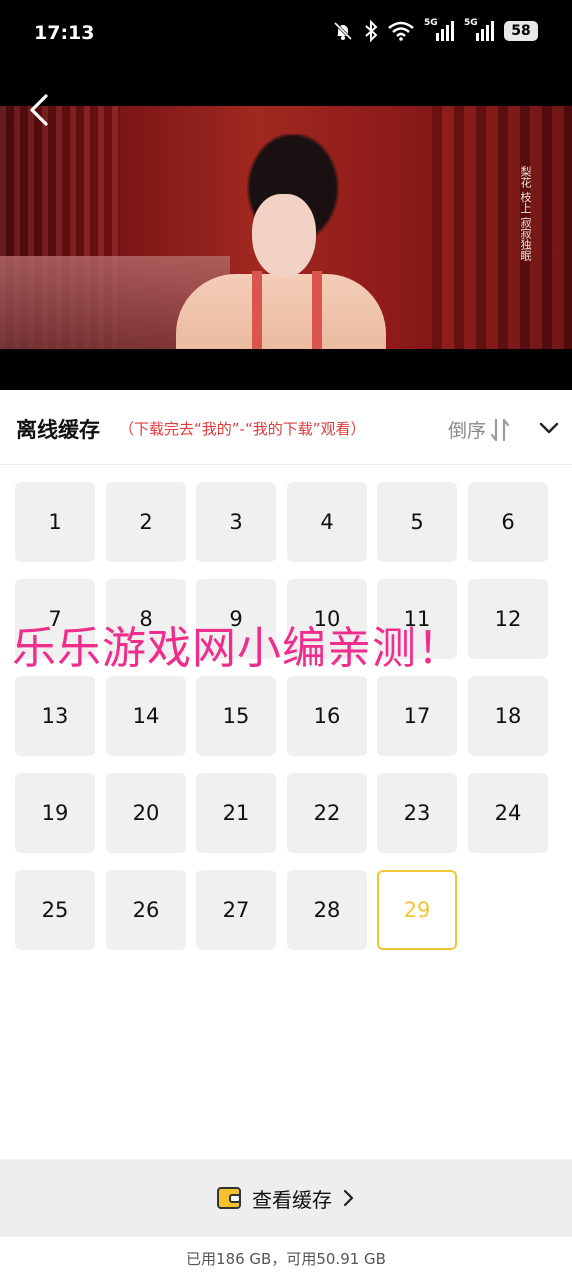 Image resolution: width=572 pixels, height=1279 pixels. What do you see at coordinates (236, 716) in the screenshot?
I see `episode-15-button: 15` at bounding box center [236, 716].